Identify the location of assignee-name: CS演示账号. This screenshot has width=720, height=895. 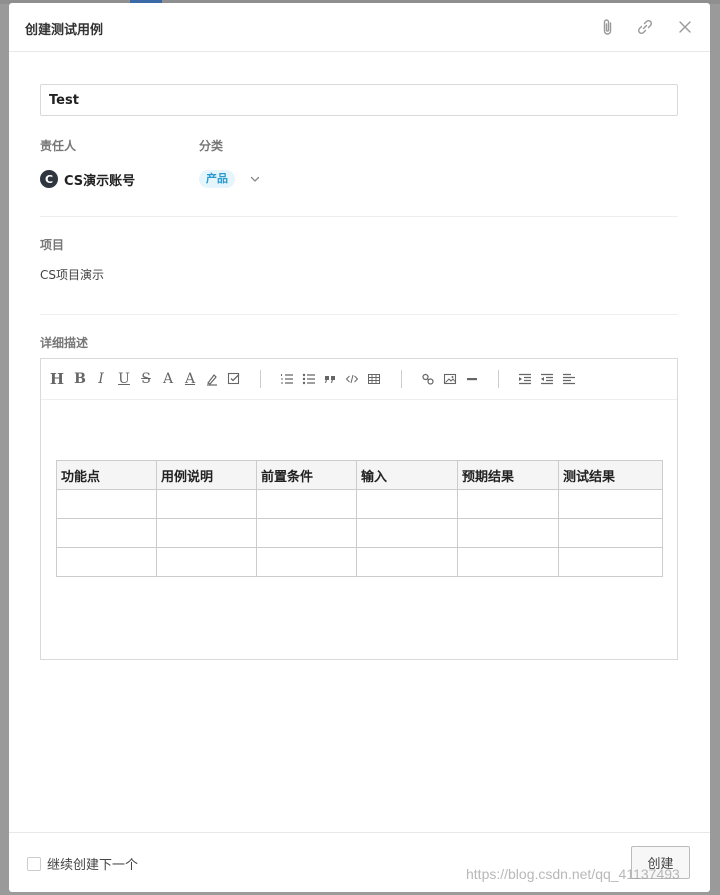
(100, 181).